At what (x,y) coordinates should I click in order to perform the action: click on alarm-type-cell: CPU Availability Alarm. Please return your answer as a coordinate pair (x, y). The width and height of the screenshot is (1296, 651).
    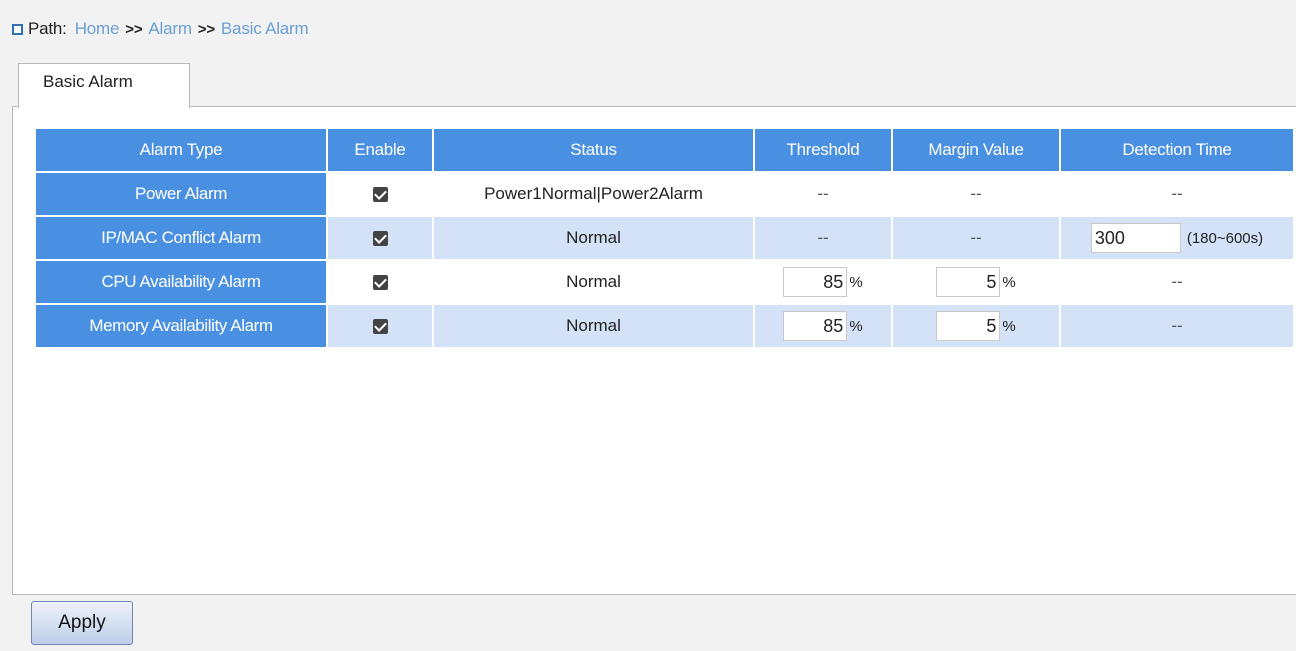
    Looking at the image, I should click on (181, 282).